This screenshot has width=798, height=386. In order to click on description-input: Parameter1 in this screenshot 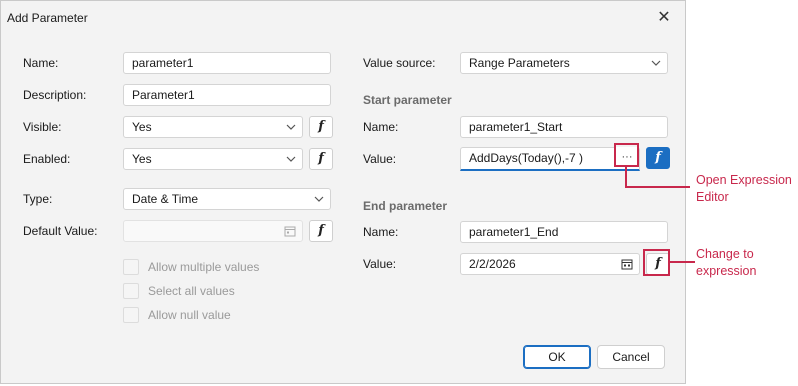, I will do `click(227, 95)`.